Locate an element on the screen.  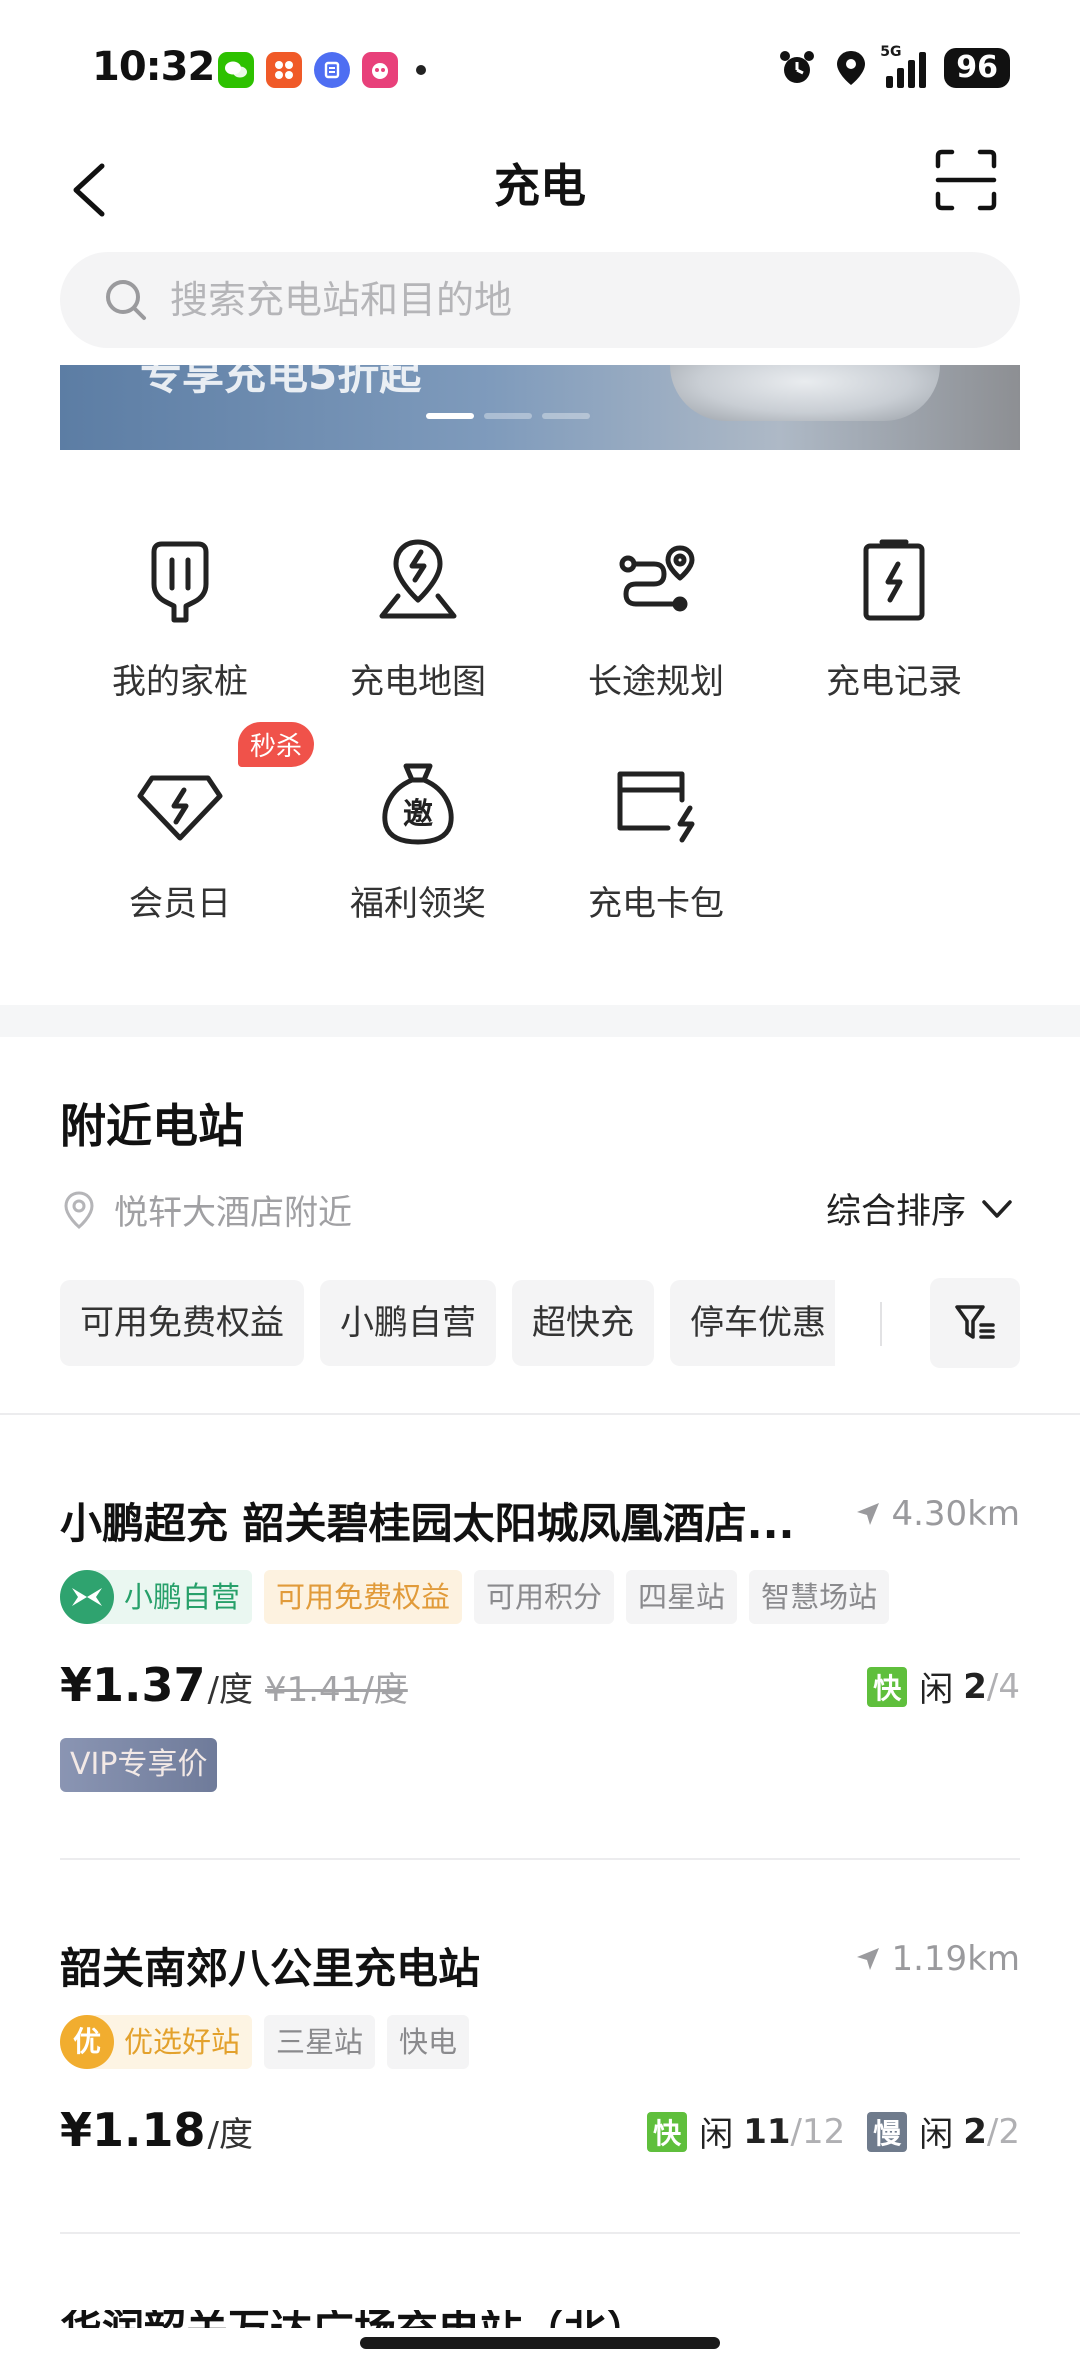
status-time: 10:32 is located at coordinates (153, 67).